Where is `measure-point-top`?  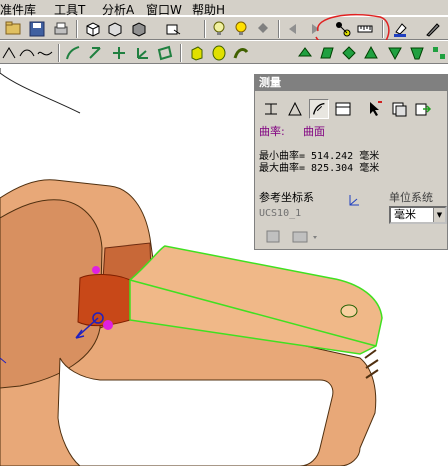
measure-point-top is located at coordinates (96, 270).